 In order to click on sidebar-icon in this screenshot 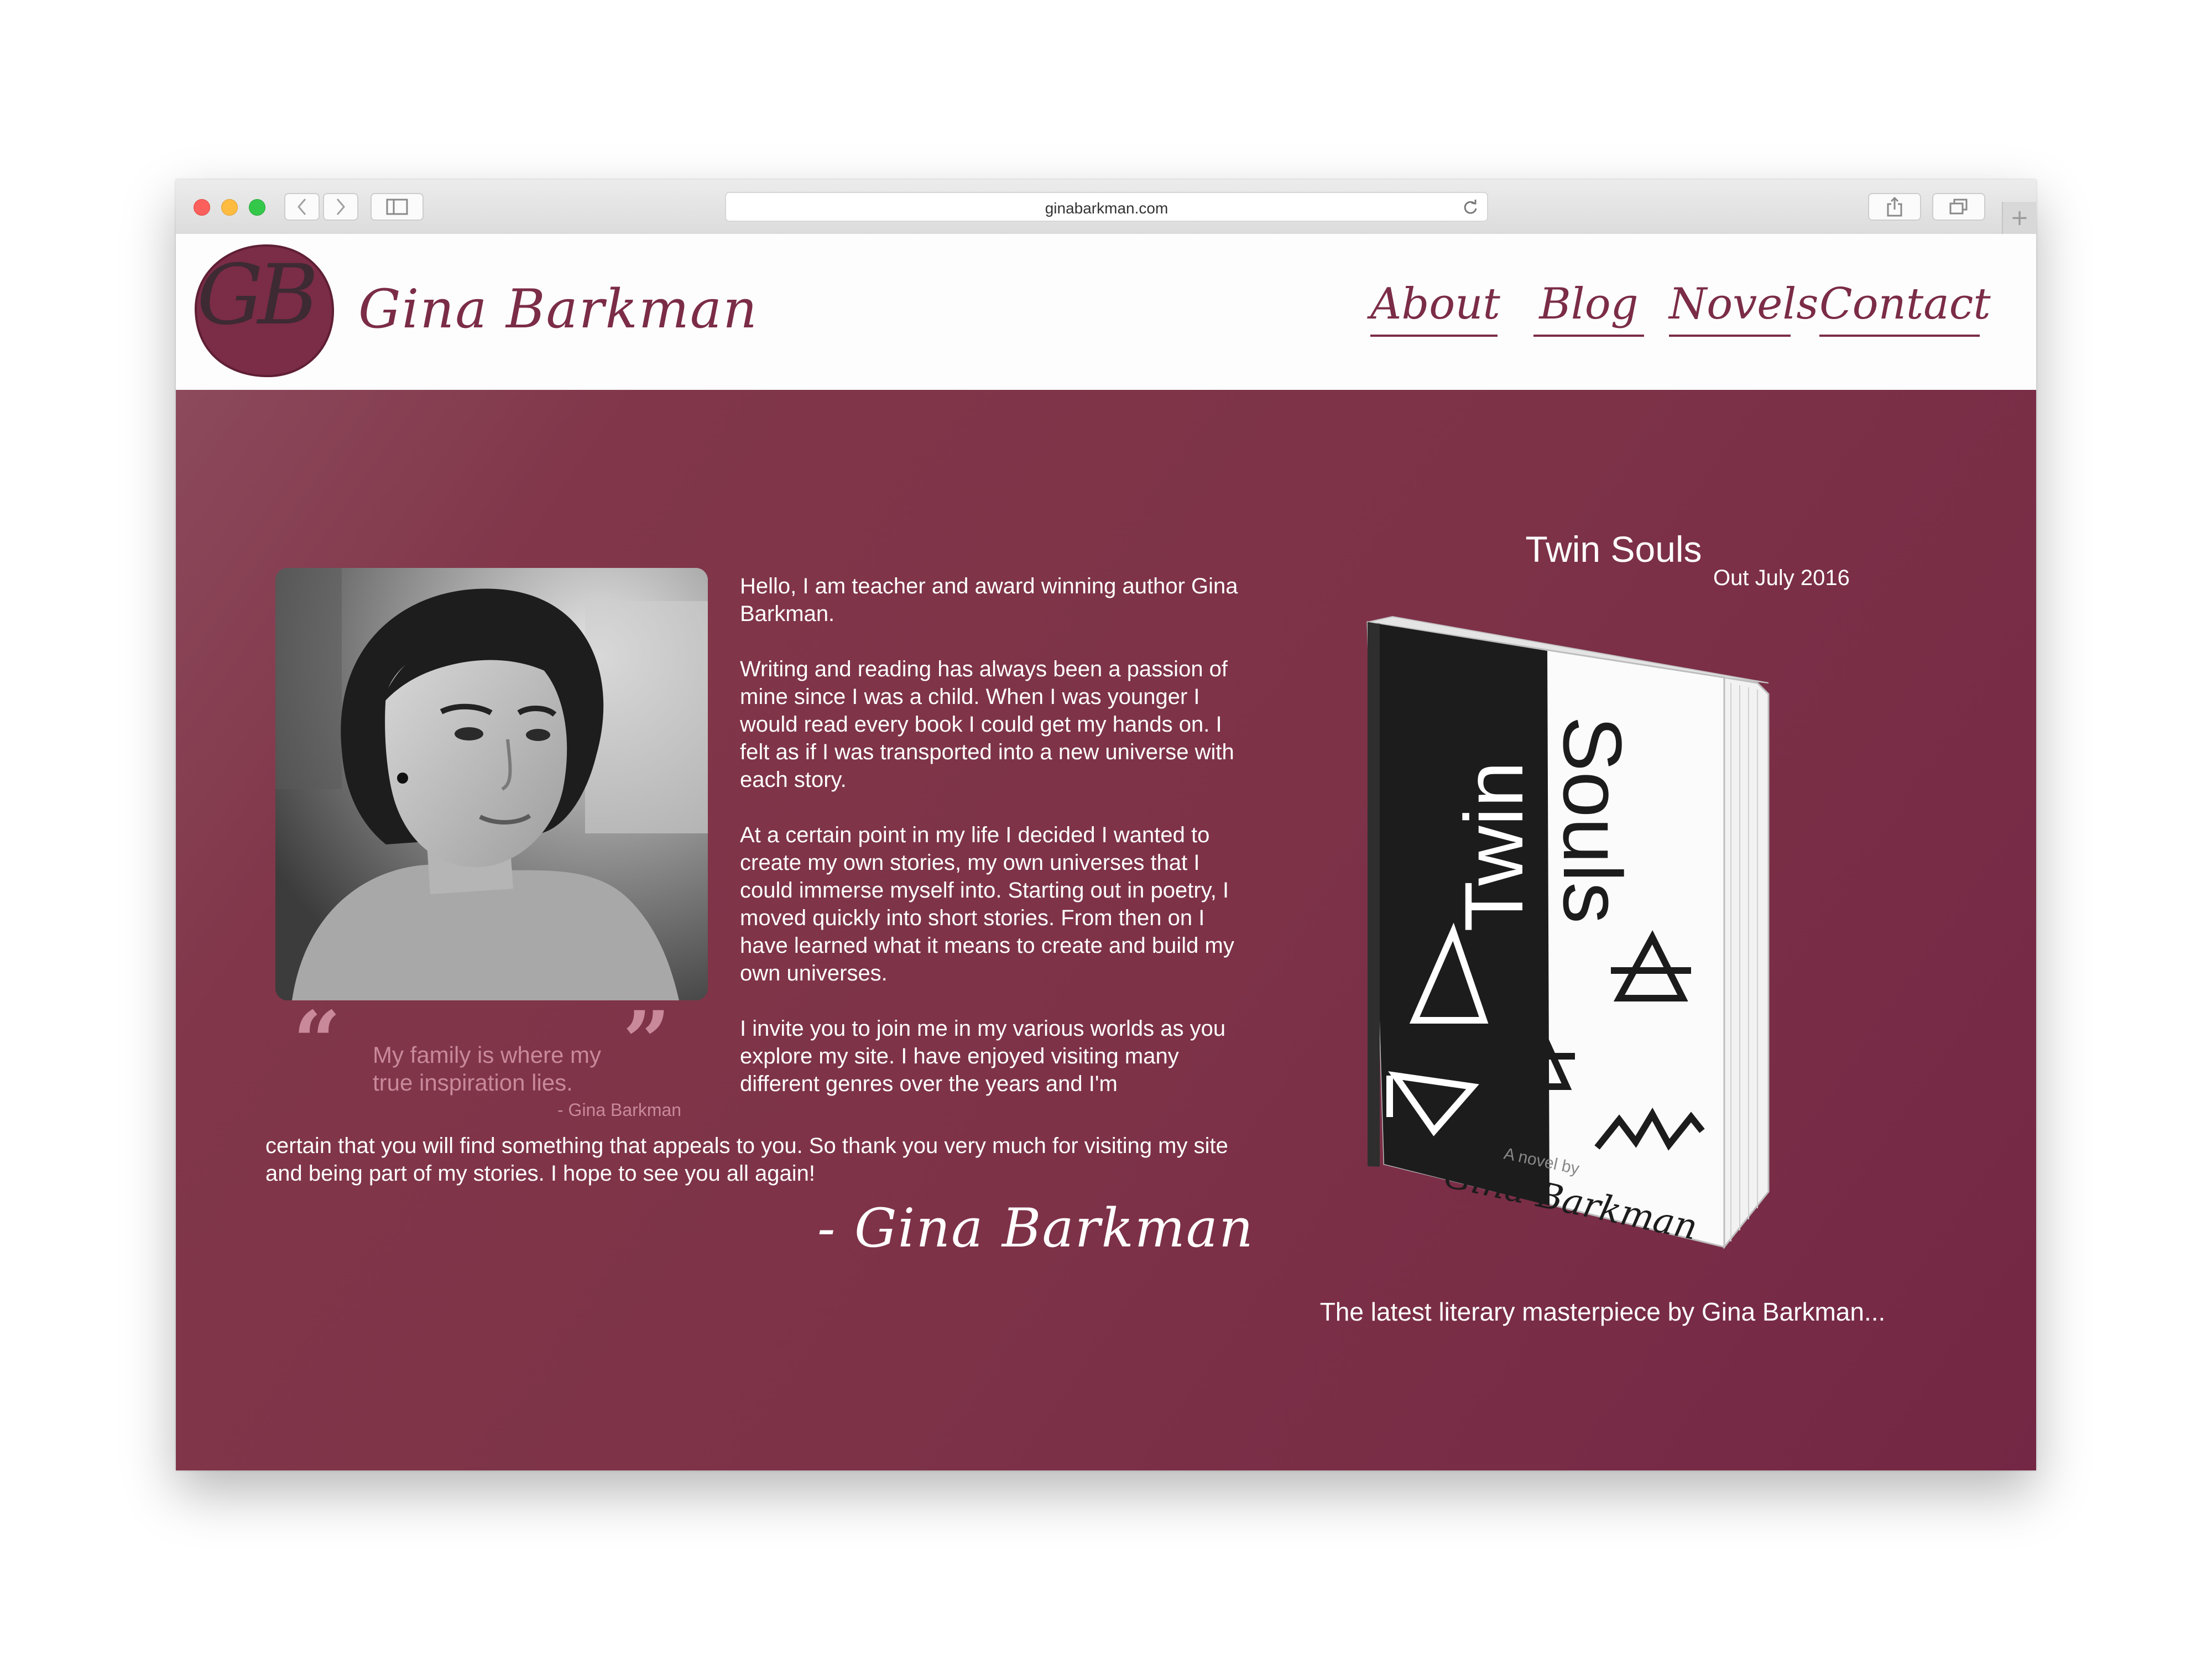, I will do `click(397, 207)`.